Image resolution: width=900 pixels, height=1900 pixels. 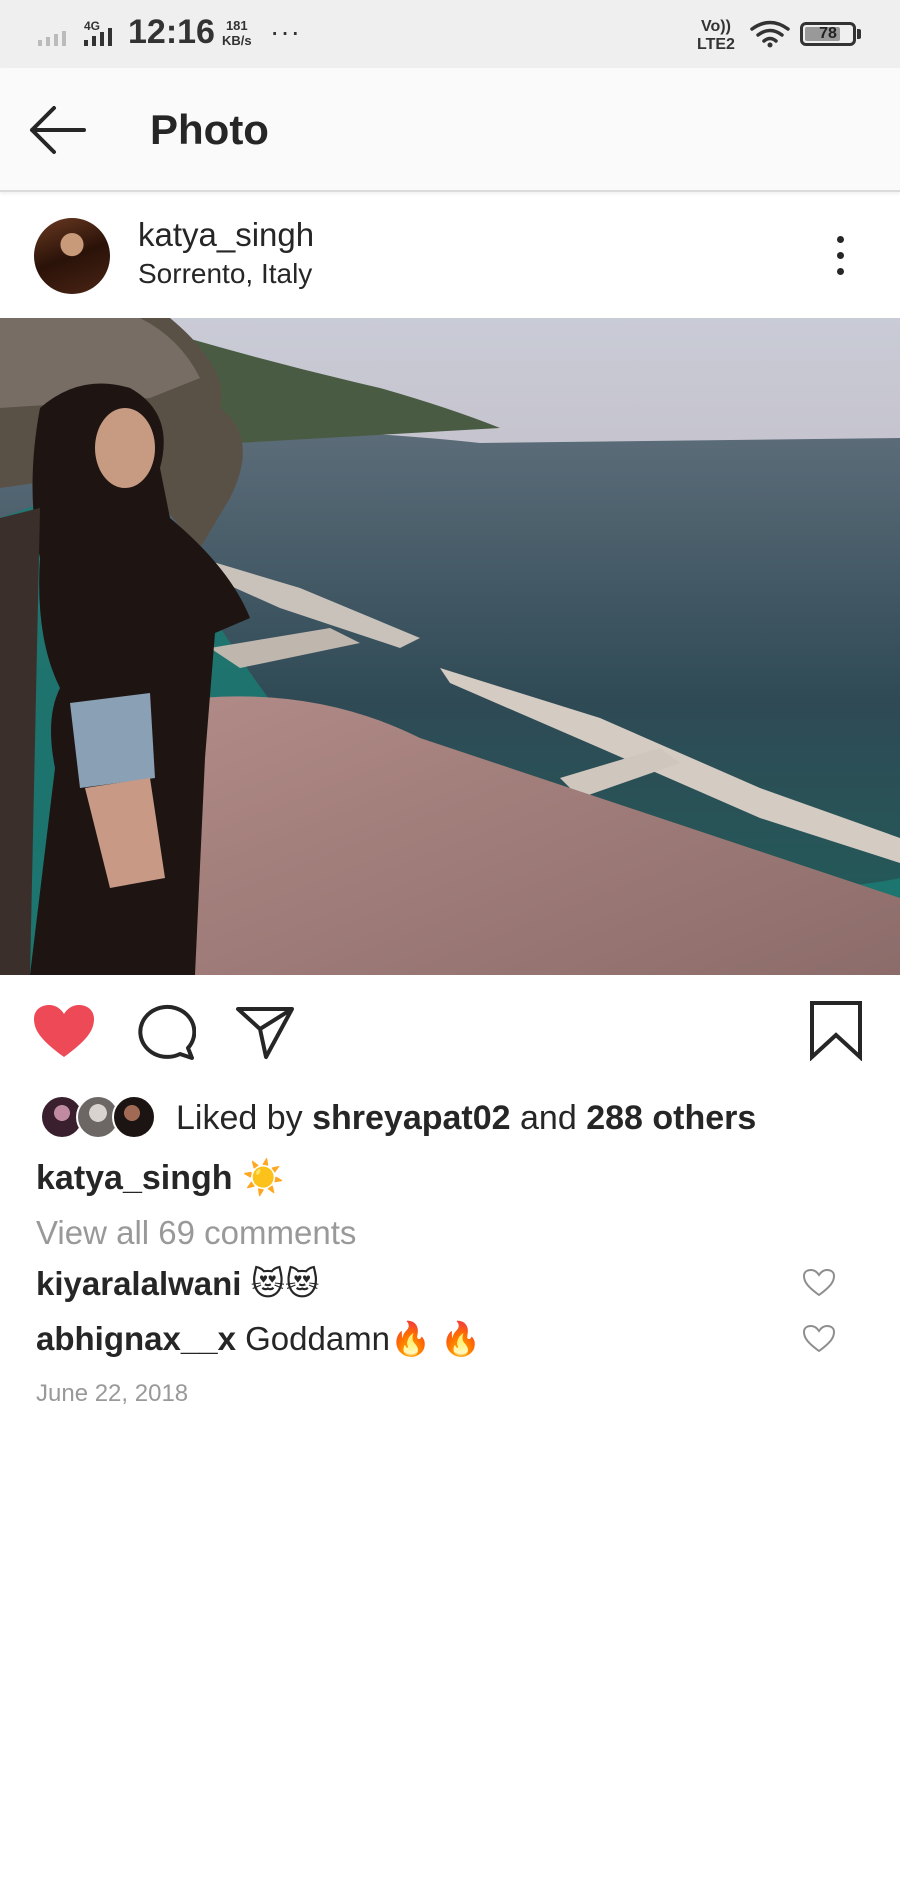 What do you see at coordinates (196, 1233) in the screenshot?
I see `view-all-comments-link: View all 69 comments` at bounding box center [196, 1233].